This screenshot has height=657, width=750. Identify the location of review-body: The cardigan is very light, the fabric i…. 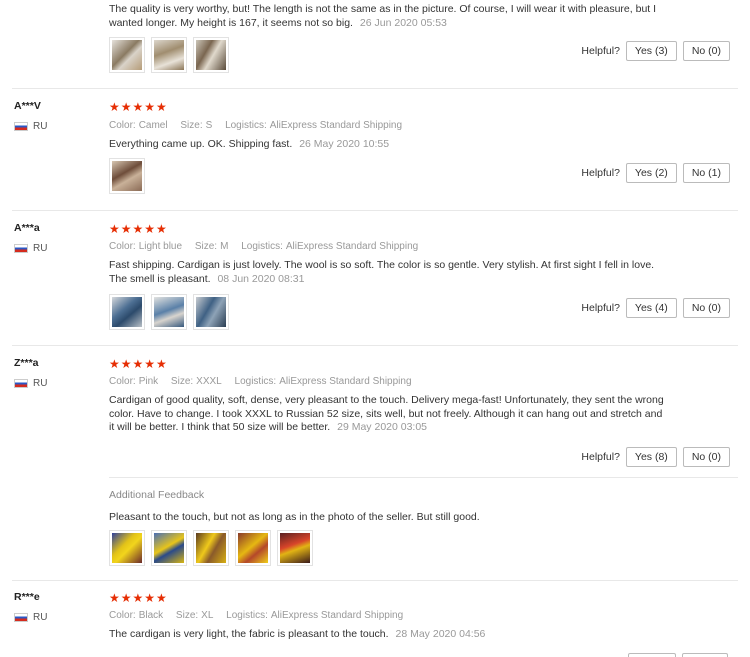
(249, 634).